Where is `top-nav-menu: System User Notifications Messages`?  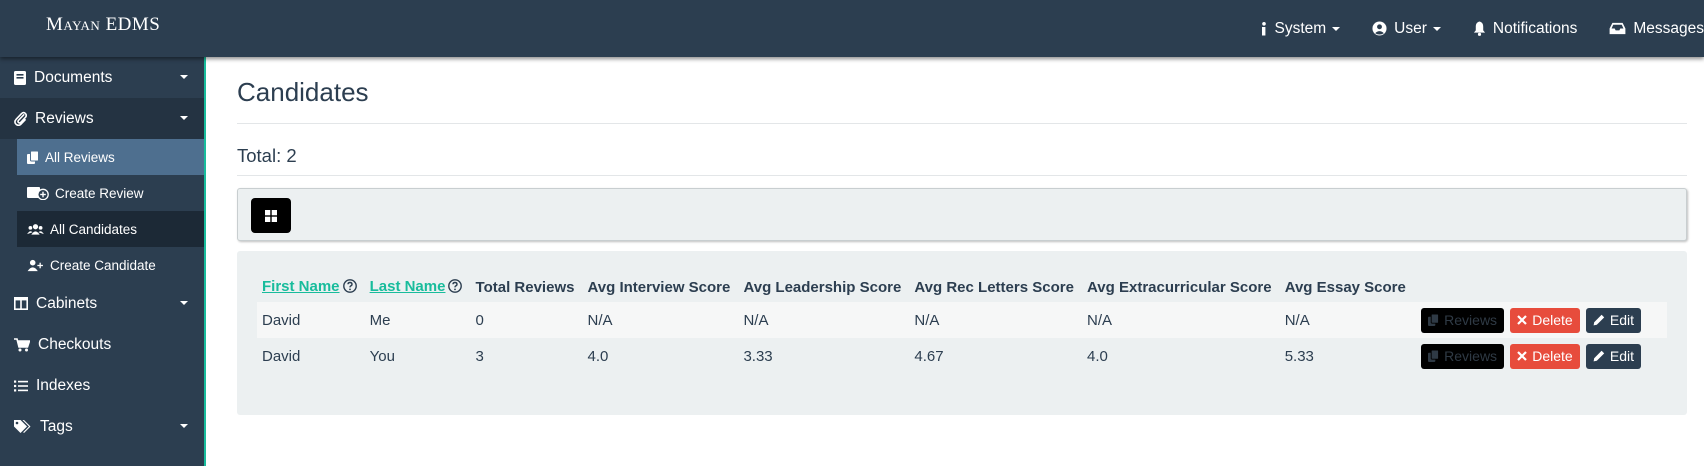
top-nav-menu: System User Notifications Messages is located at coordinates (1466, 28).